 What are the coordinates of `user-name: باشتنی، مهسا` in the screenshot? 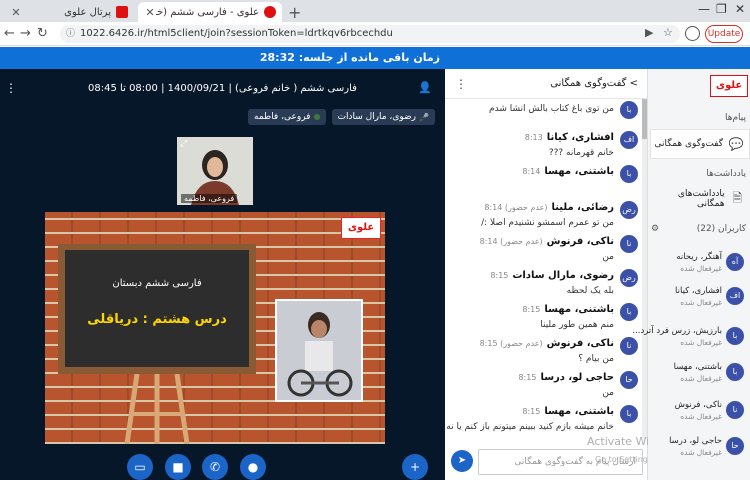 It's located at (697, 367).